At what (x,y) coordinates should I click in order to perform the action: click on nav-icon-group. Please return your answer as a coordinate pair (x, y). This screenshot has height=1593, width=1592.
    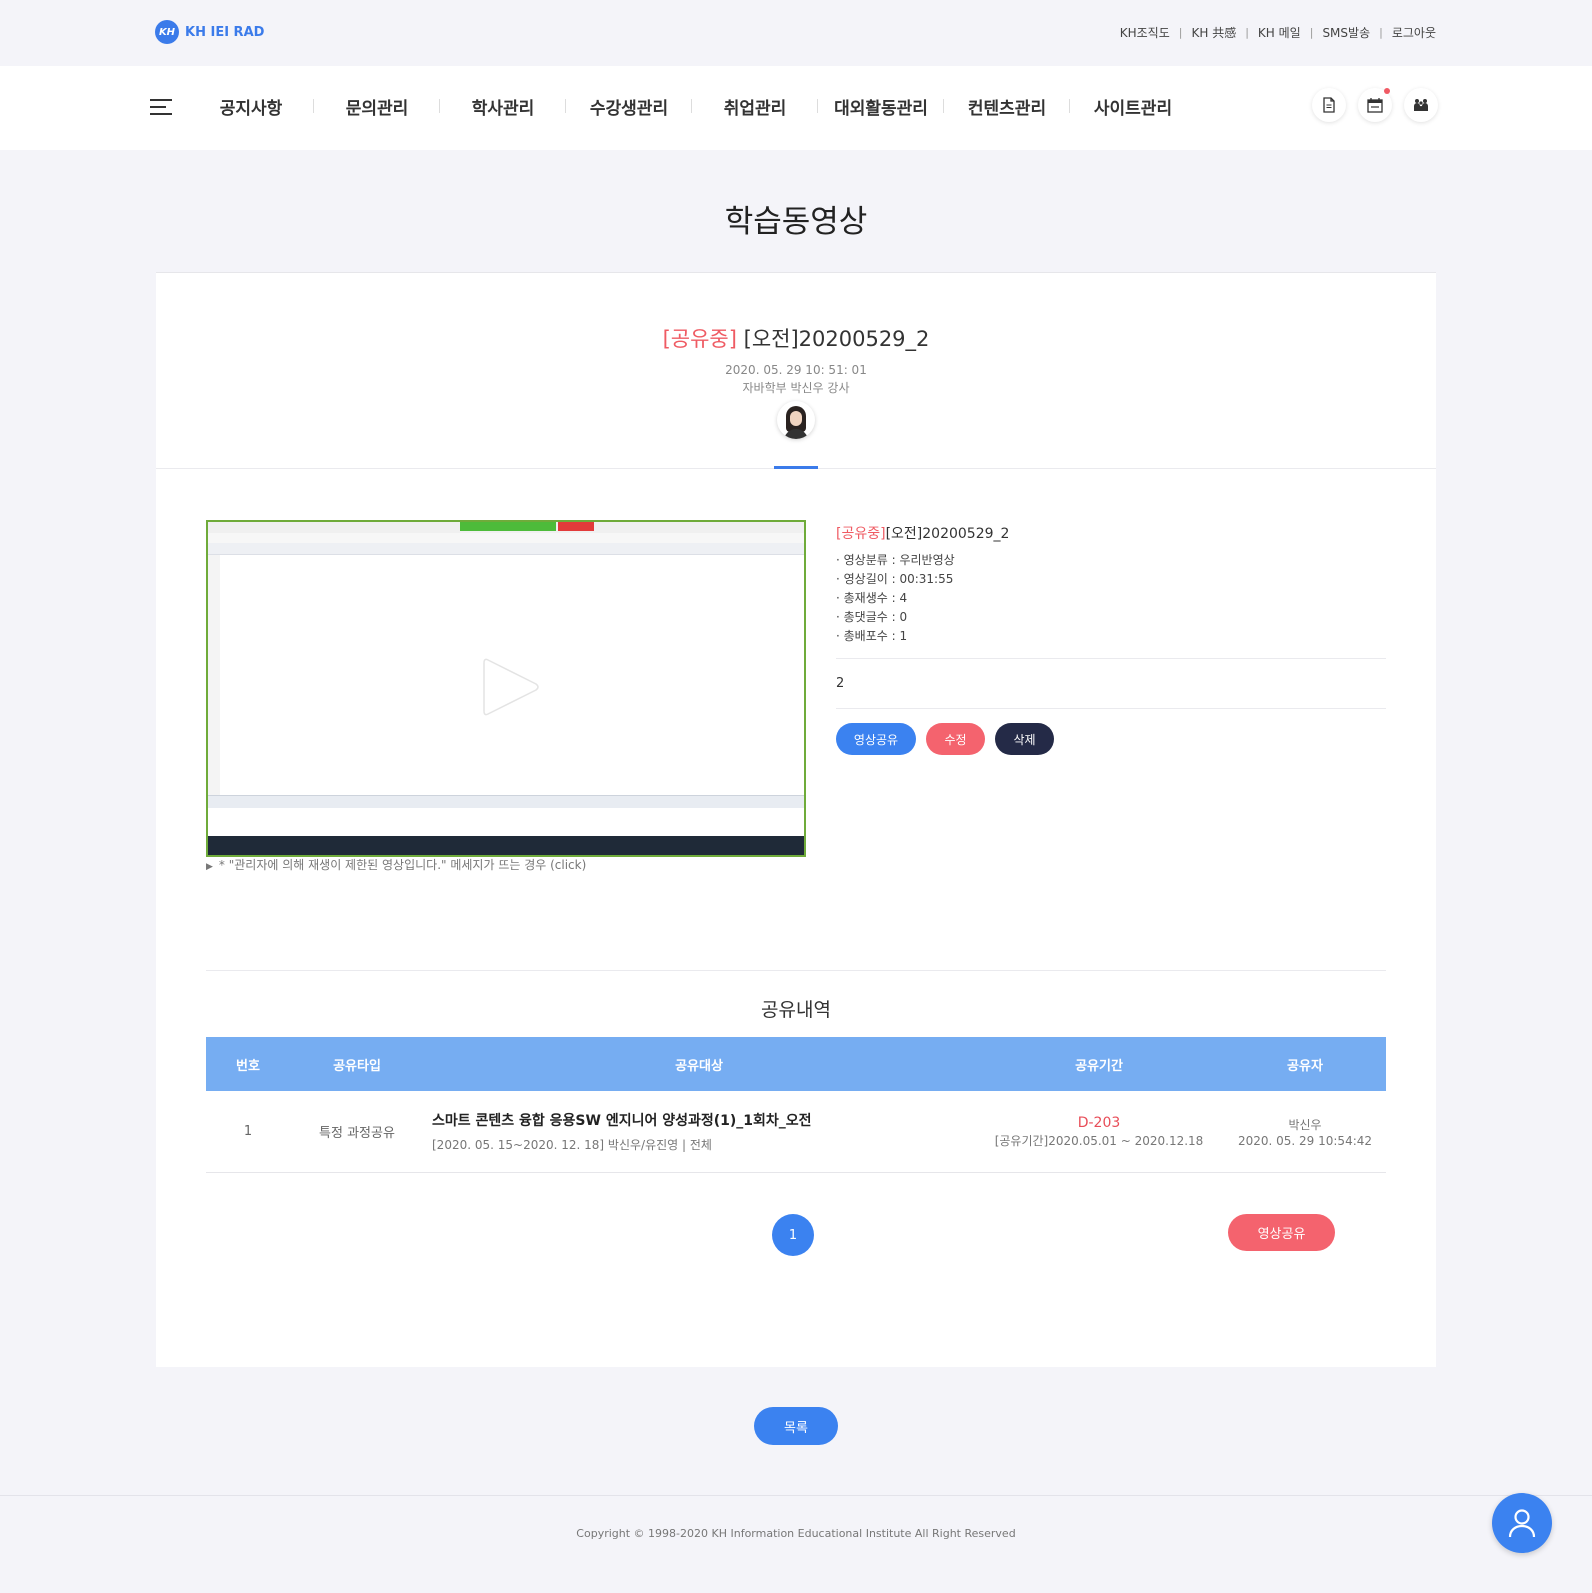
    Looking at the image, I should click on (1375, 105).